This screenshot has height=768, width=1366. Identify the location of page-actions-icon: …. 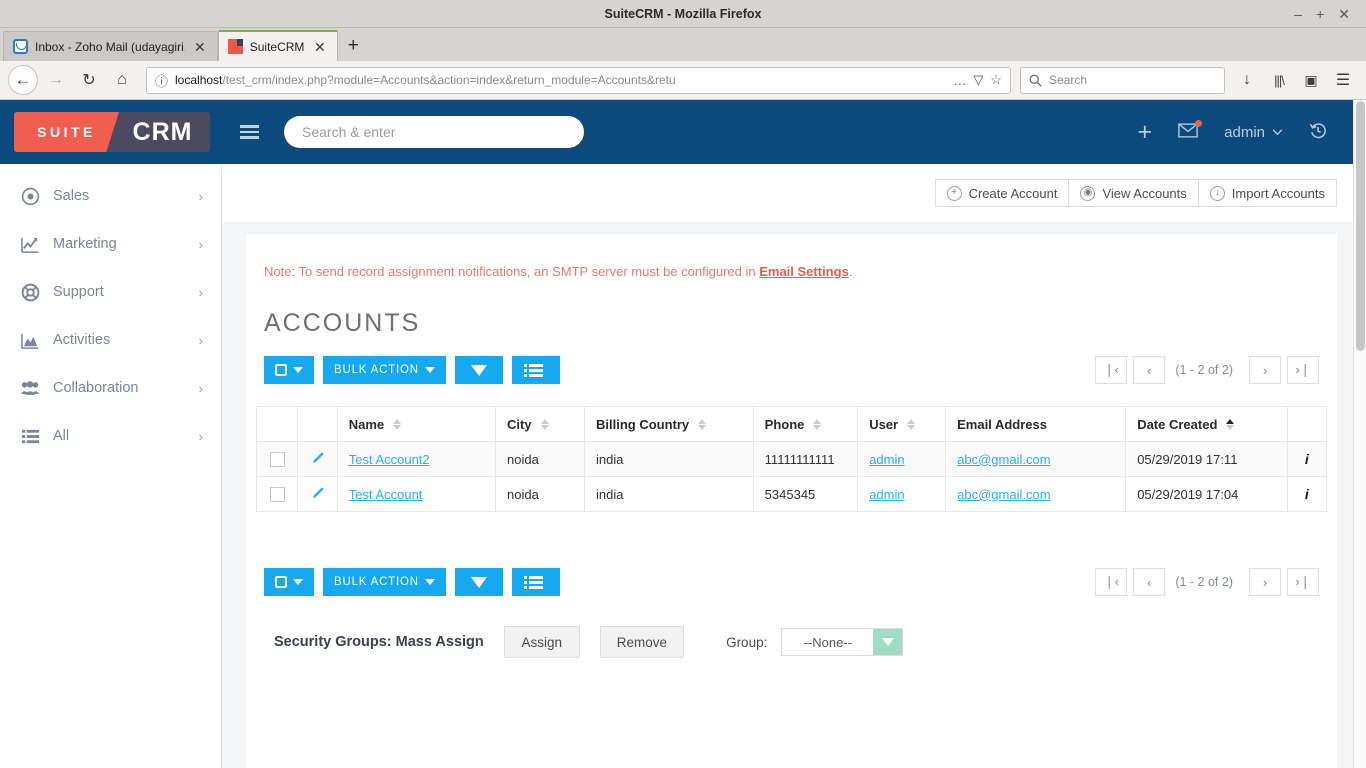
(959, 80).